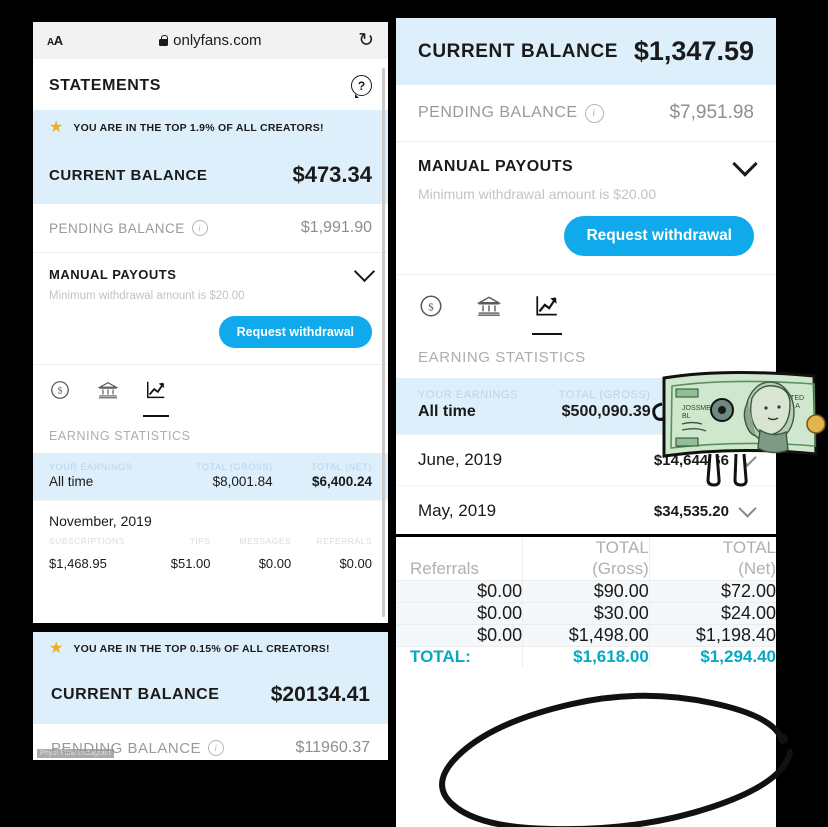 This screenshot has height=827, width=828. Describe the element at coordinates (342, 467) in the screenshot. I see `earnings-header-total-net: TOTAL (NET)` at that location.